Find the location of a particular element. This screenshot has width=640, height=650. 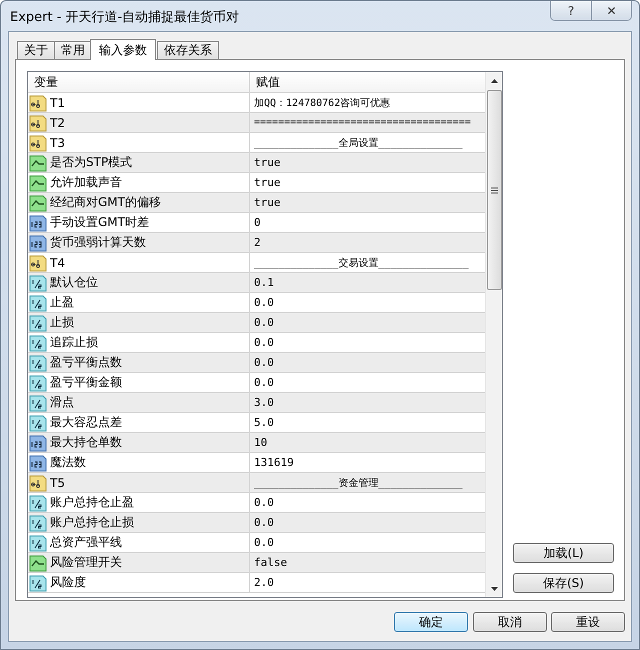

parameter-name: 盈亏平衡点数 is located at coordinates (86, 362).